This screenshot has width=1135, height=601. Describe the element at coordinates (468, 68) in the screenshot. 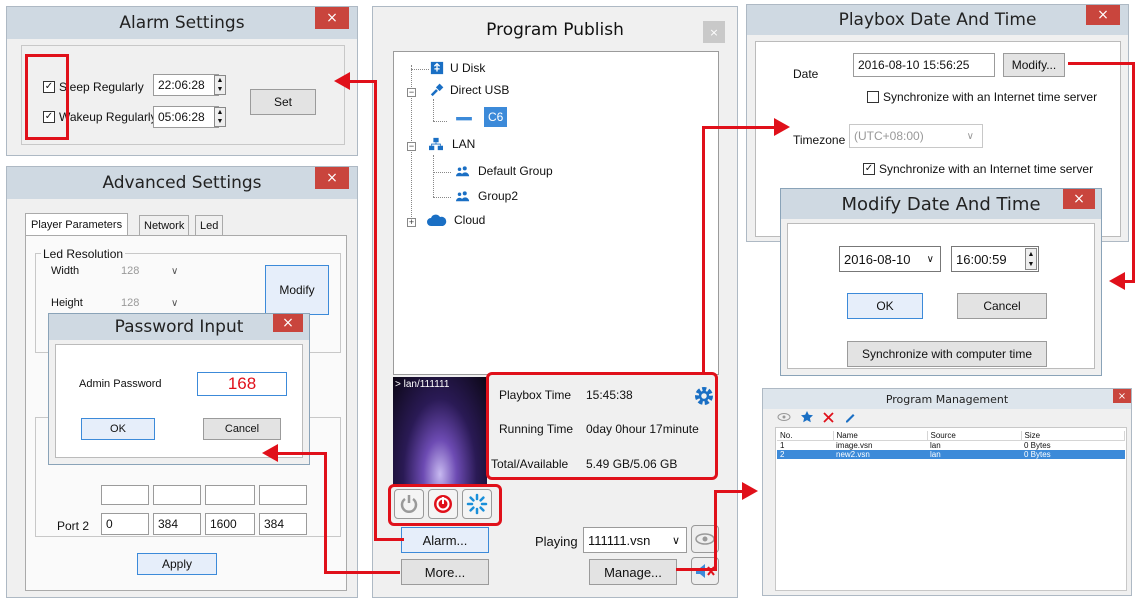

I see `tree-label-udisk: U Disk` at that location.